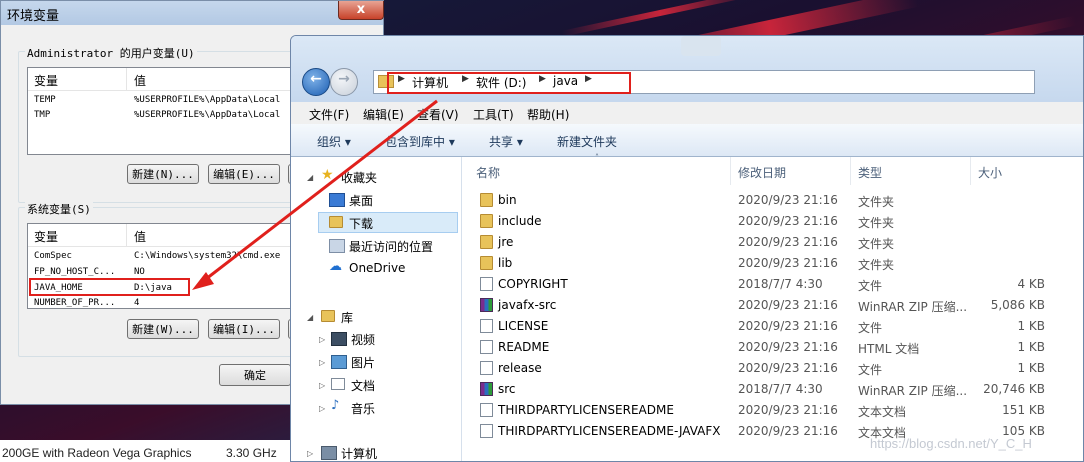 Image resolution: width=1084 pixels, height=462 pixels. I want to click on table-row: README 2020/9/23 21:16 HTML 文档 1 KB, so click(772, 347).